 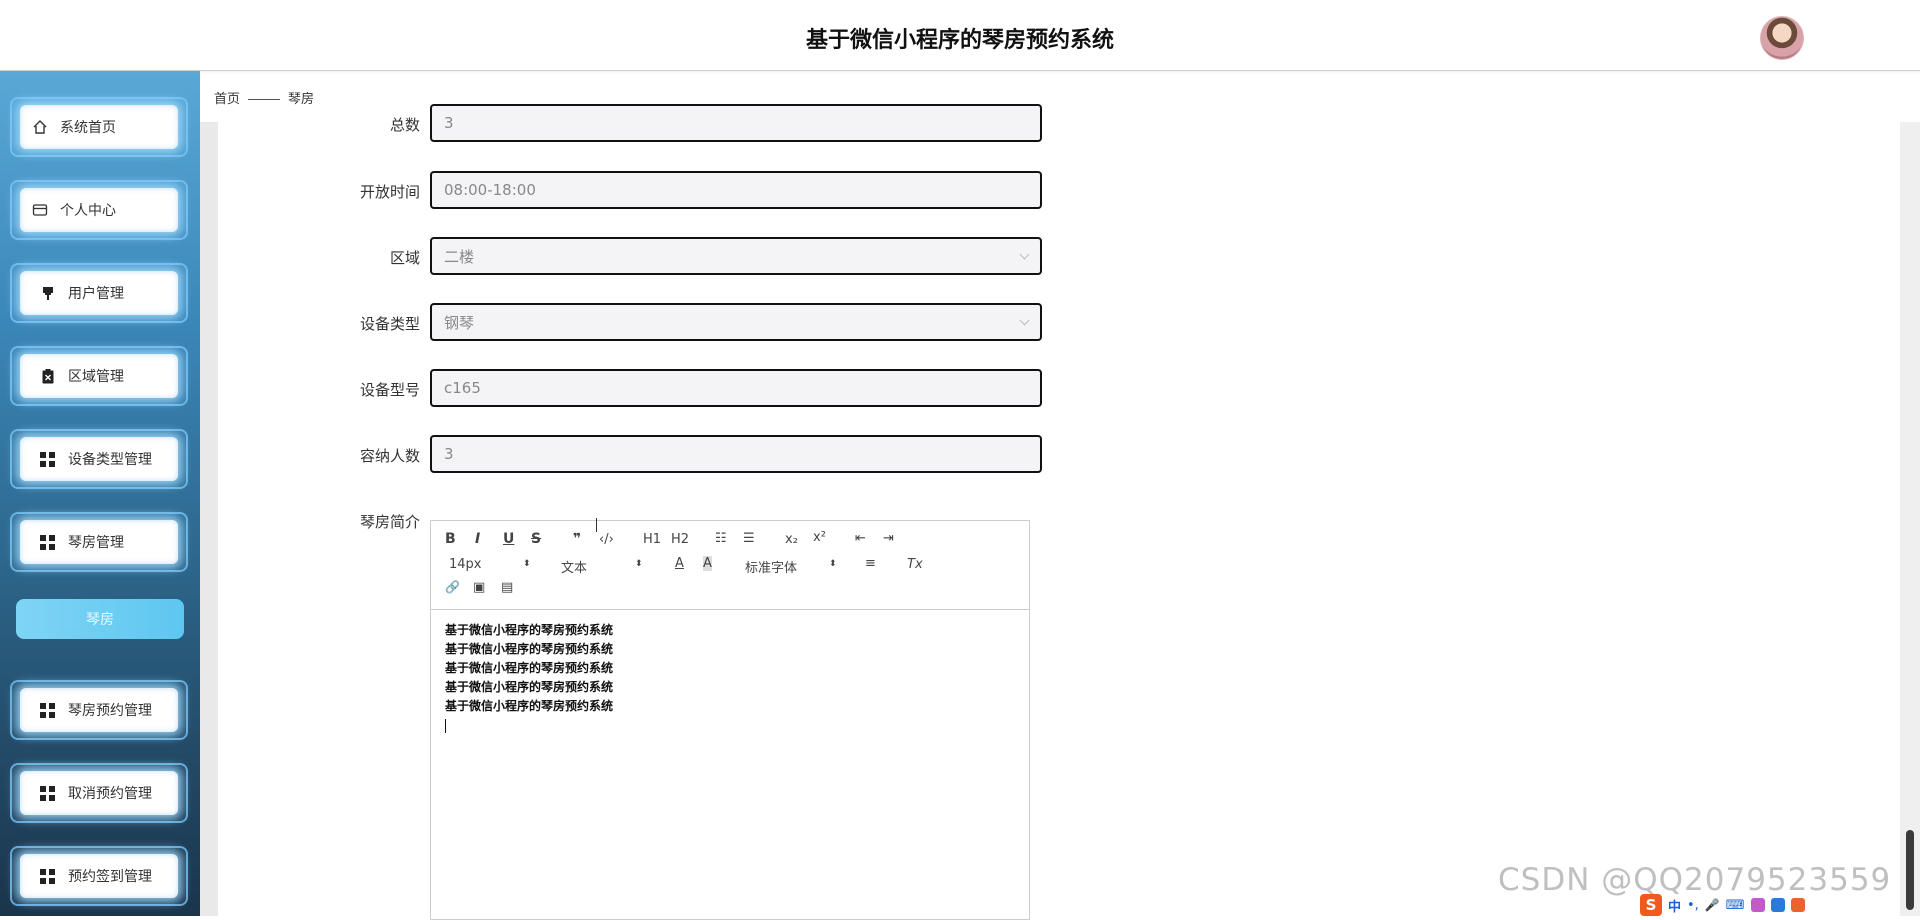 What do you see at coordinates (1695, 880) in the screenshot?
I see `watermark: CSDN @QQ2079523559` at bounding box center [1695, 880].